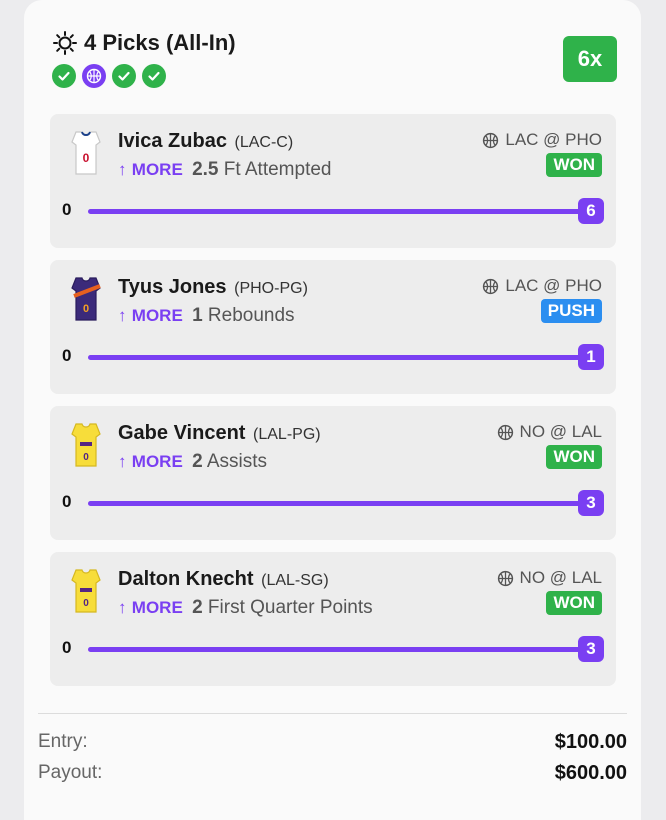 This screenshot has height=820, width=666. I want to click on player-team-position: (PHO-PG), so click(271, 288).